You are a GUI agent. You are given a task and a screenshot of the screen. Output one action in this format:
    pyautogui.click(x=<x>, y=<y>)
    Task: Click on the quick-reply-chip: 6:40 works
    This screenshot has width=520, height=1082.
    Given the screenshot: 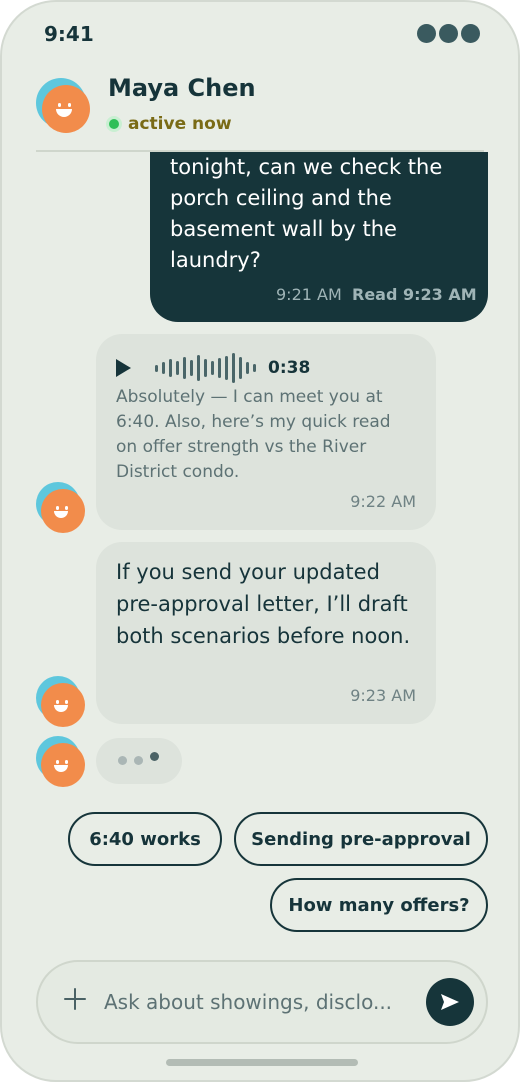 What is the action you would take?
    pyautogui.click(x=145, y=839)
    